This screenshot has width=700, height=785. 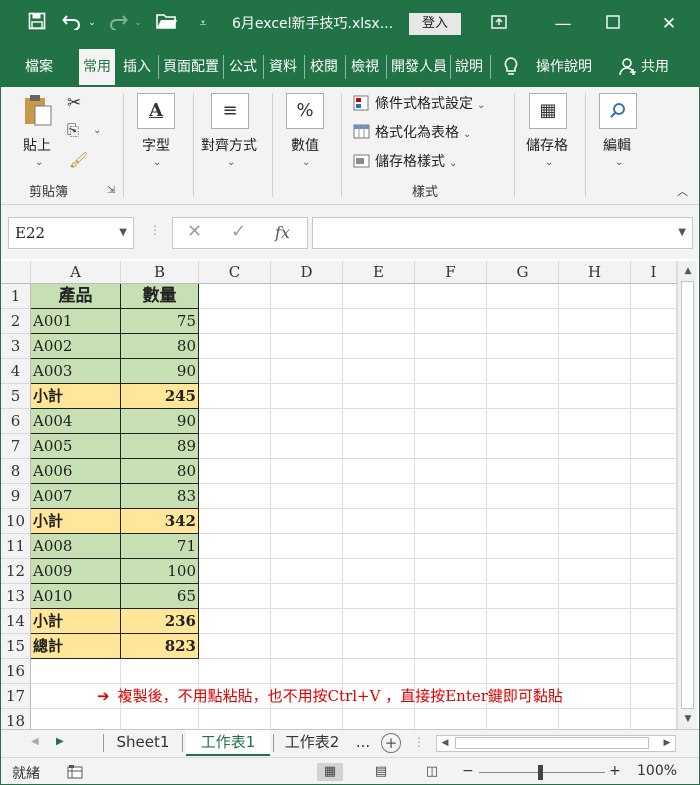 I want to click on minimize-icon: —, so click(x=563, y=24).